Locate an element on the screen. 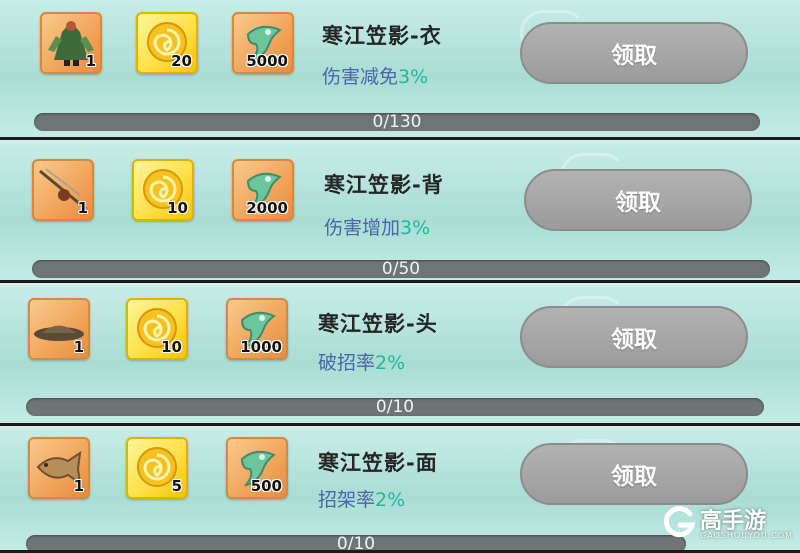  effect-label: 伤害增加 is located at coordinates (362, 228).